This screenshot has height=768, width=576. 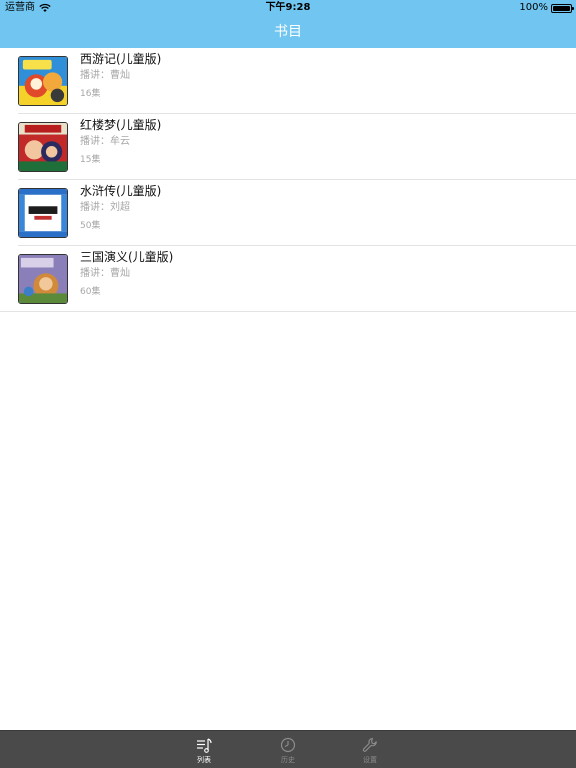 I want to click on tab-settings-label: 设置, so click(x=370, y=760).